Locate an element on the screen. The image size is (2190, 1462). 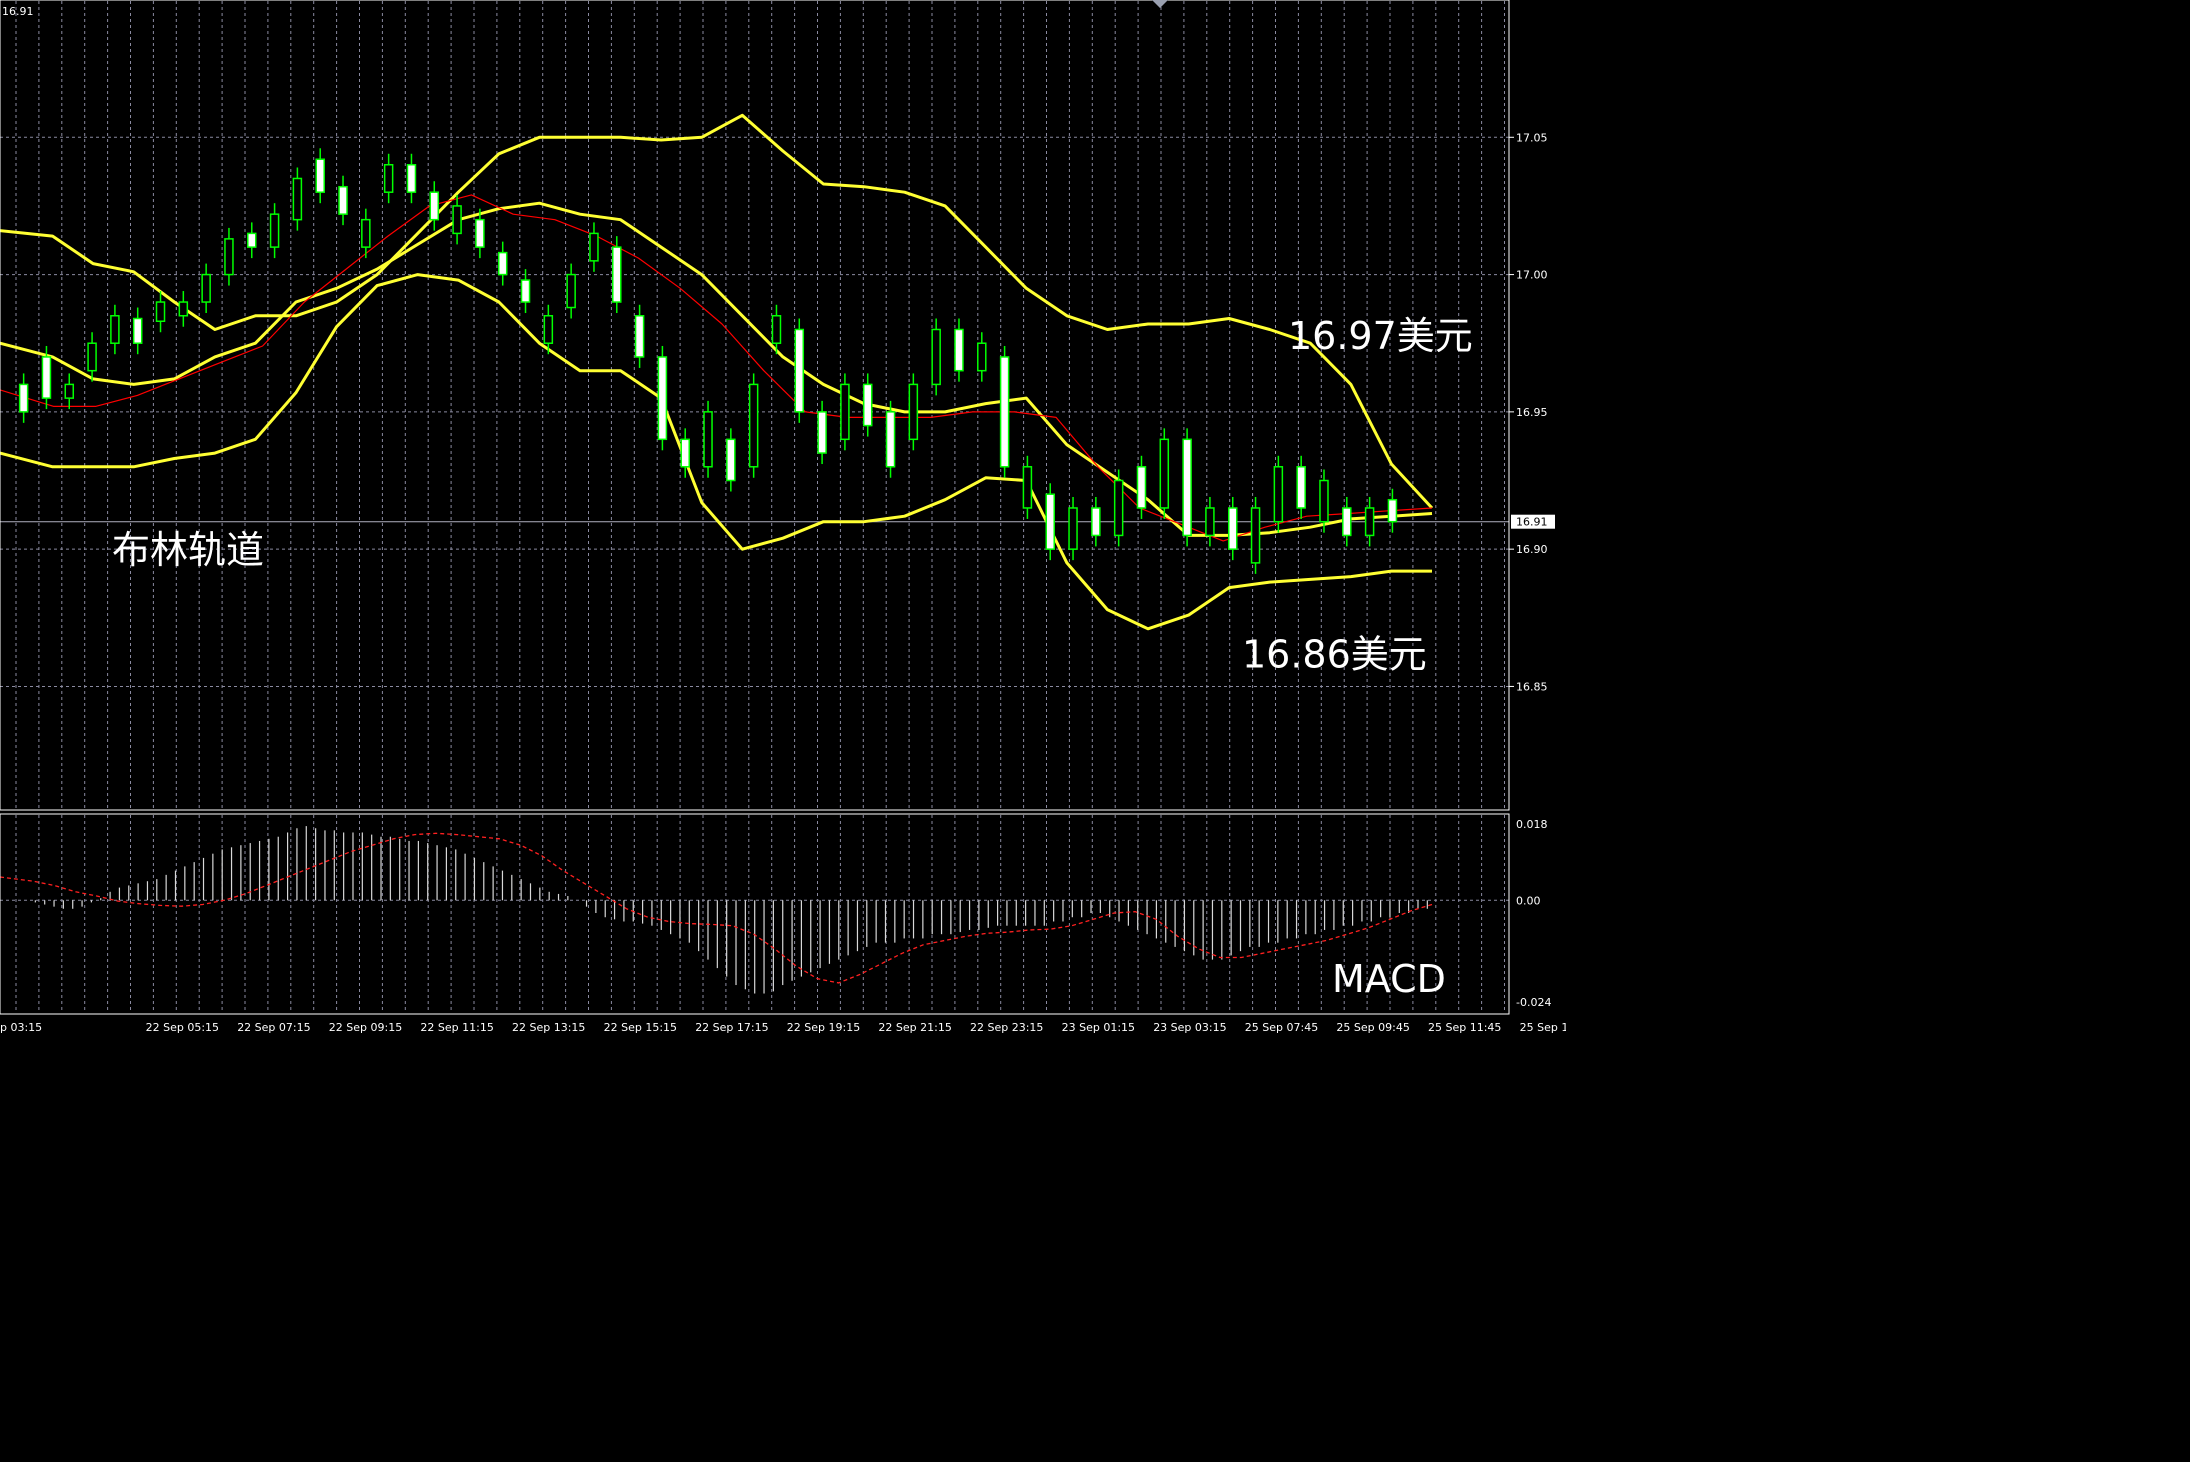
x-tick-label: 23 Sep 01:15 is located at coordinates (1098, 1027).